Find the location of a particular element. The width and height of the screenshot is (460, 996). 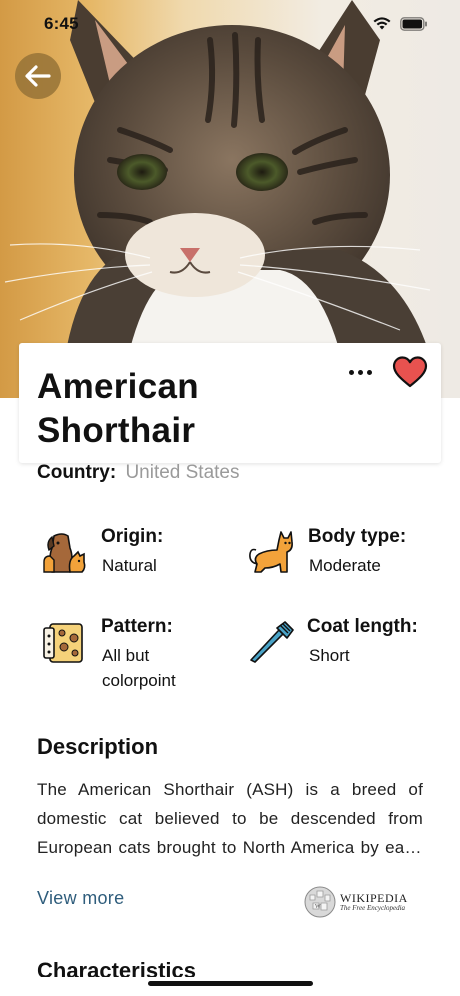

description-heading: Description is located at coordinates (98, 746).